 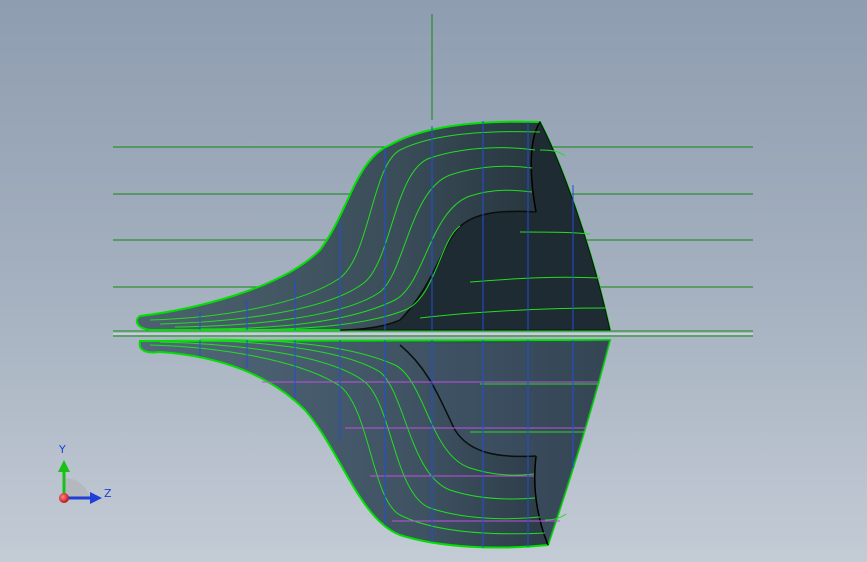 I want to click on origin-icon, so click(x=64, y=498).